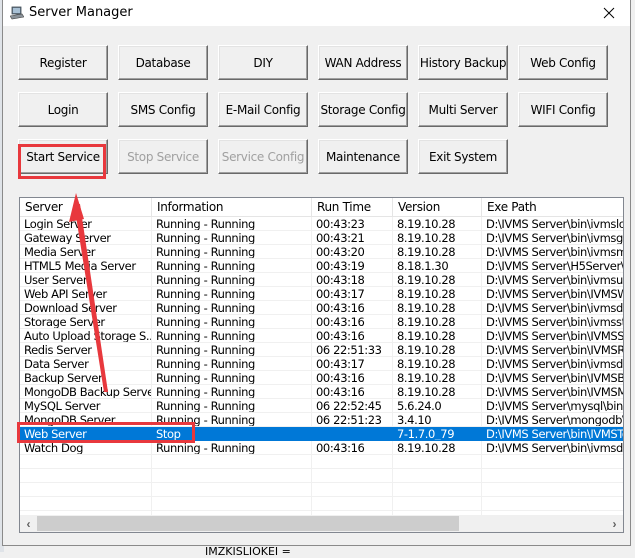  I want to click on cell-server: Gateway Server, so click(86, 238).